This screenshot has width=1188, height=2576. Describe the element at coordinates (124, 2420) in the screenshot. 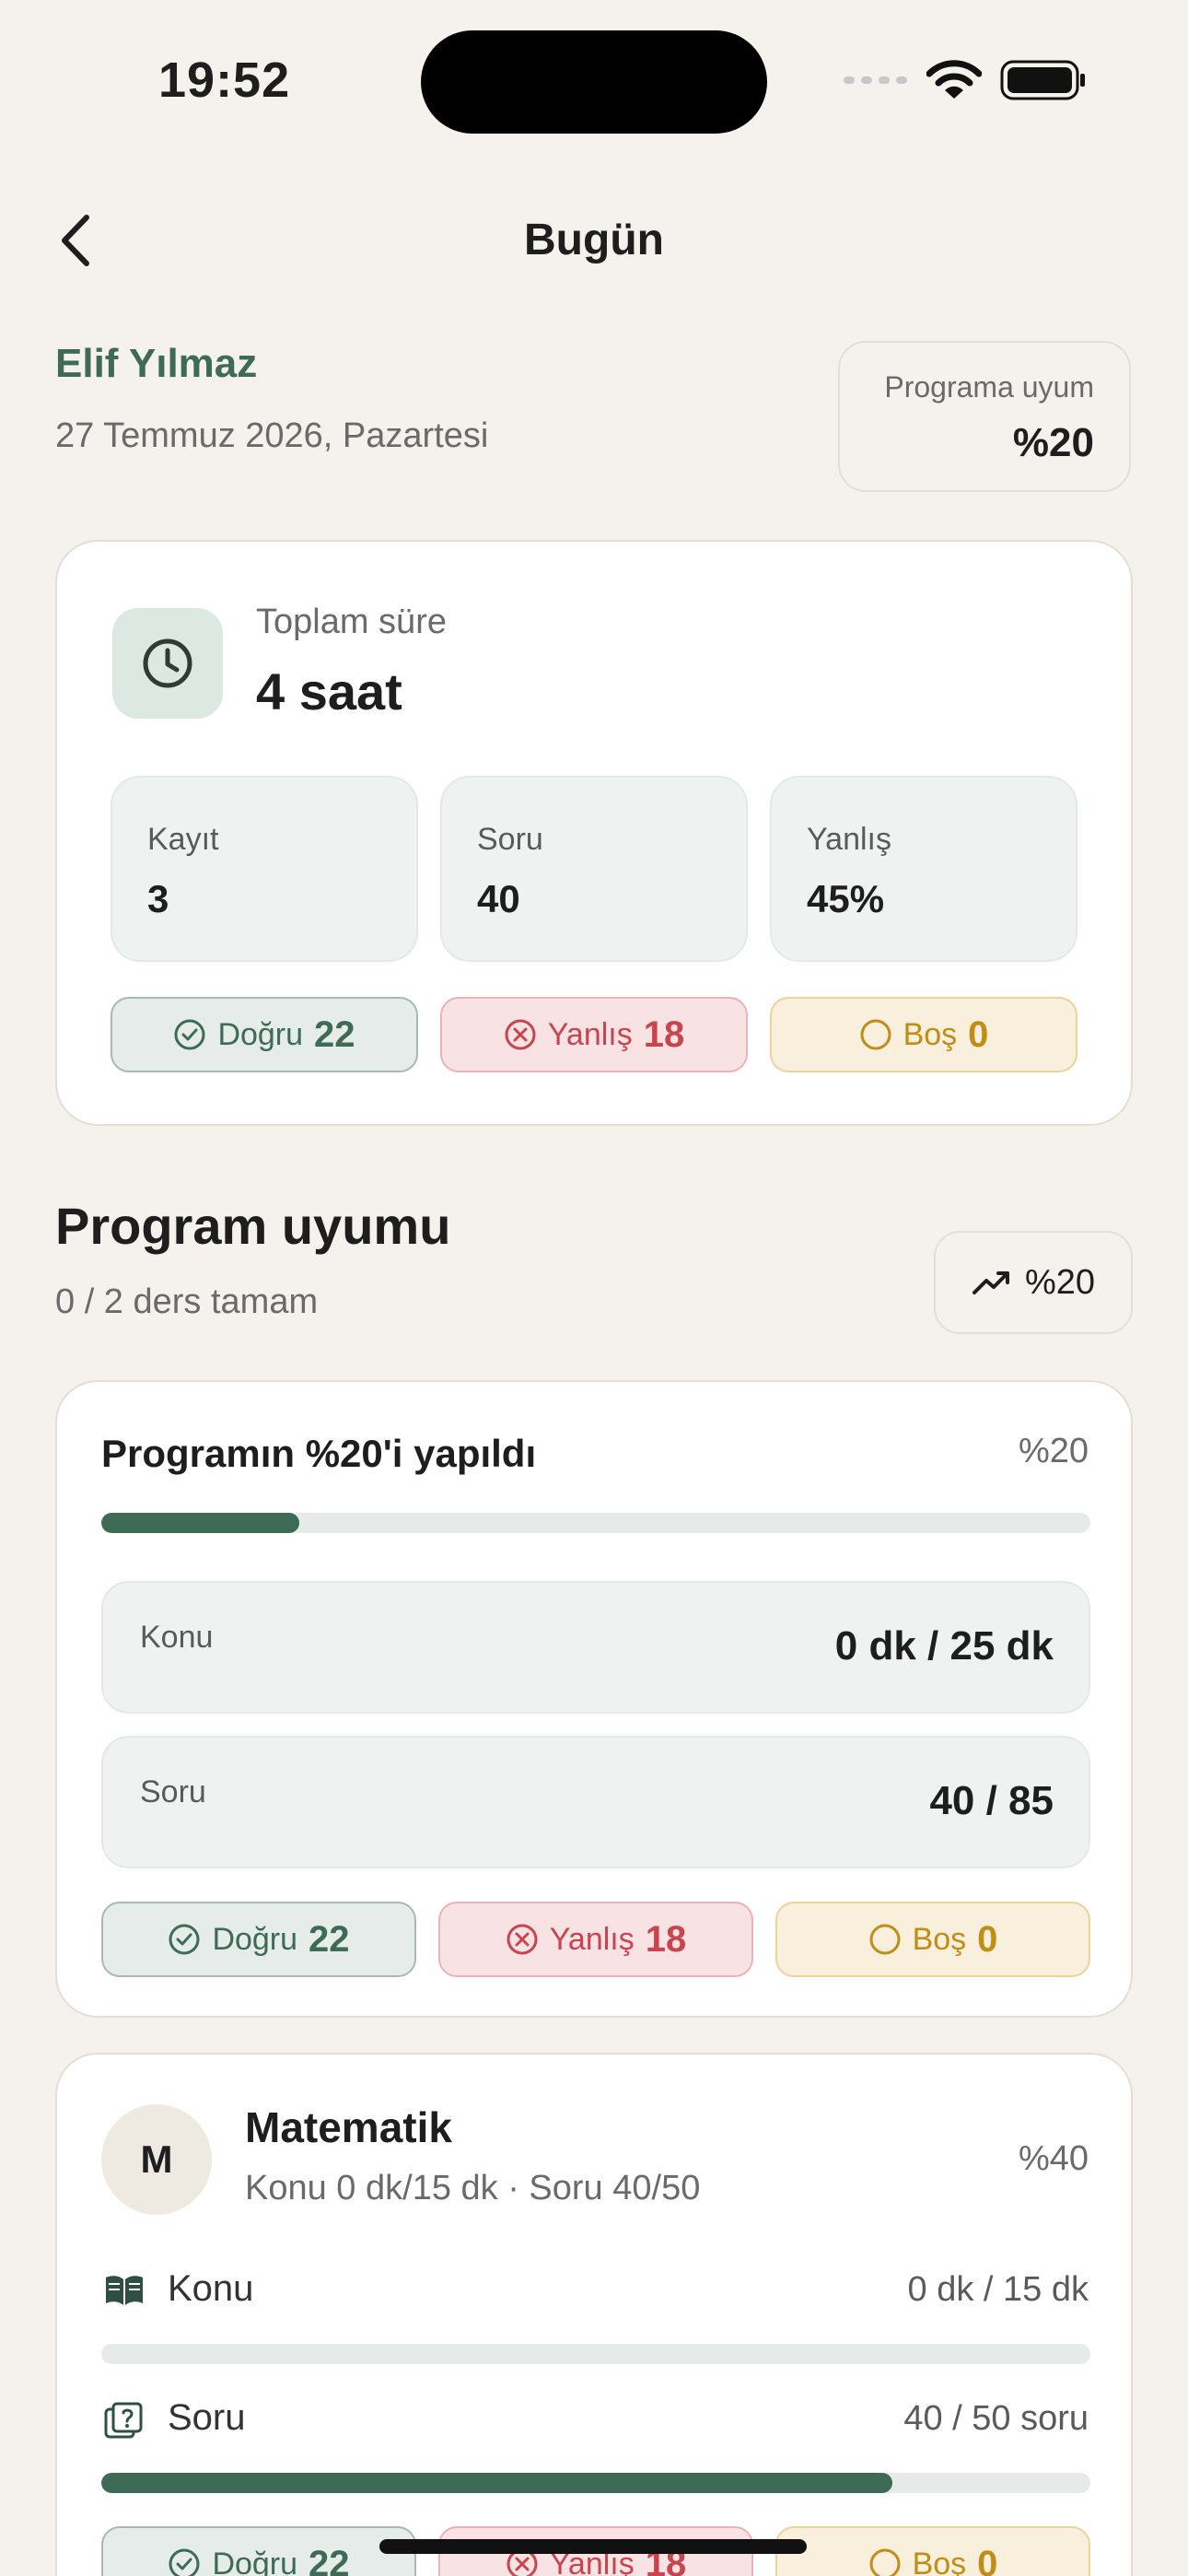

I see `question-book-icon` at that location.